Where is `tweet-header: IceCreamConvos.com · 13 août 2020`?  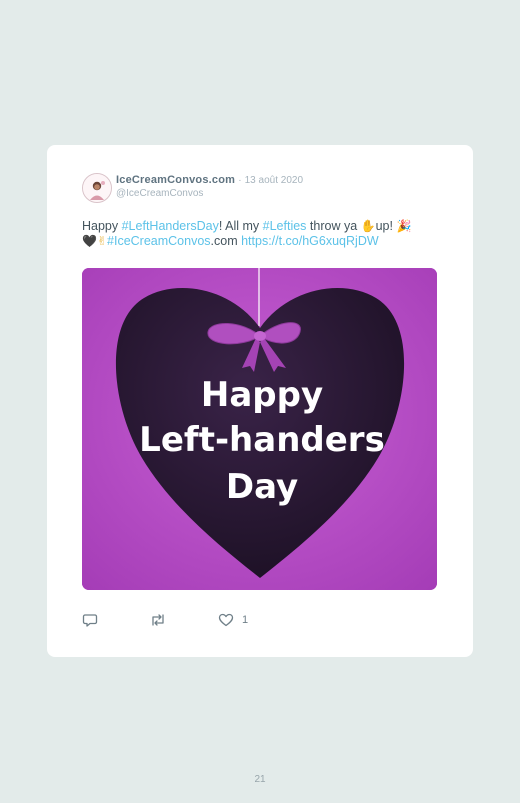 tweet-header: IceCreamConvos.com · 13 août 2020 is located at coordinates (209, 180).